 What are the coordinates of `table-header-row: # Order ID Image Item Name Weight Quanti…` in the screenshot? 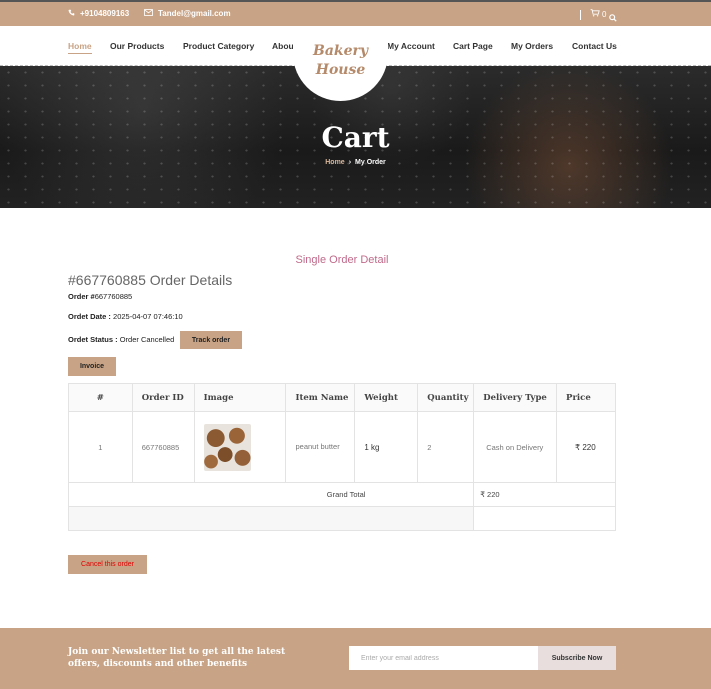 It's located at (342, 397).